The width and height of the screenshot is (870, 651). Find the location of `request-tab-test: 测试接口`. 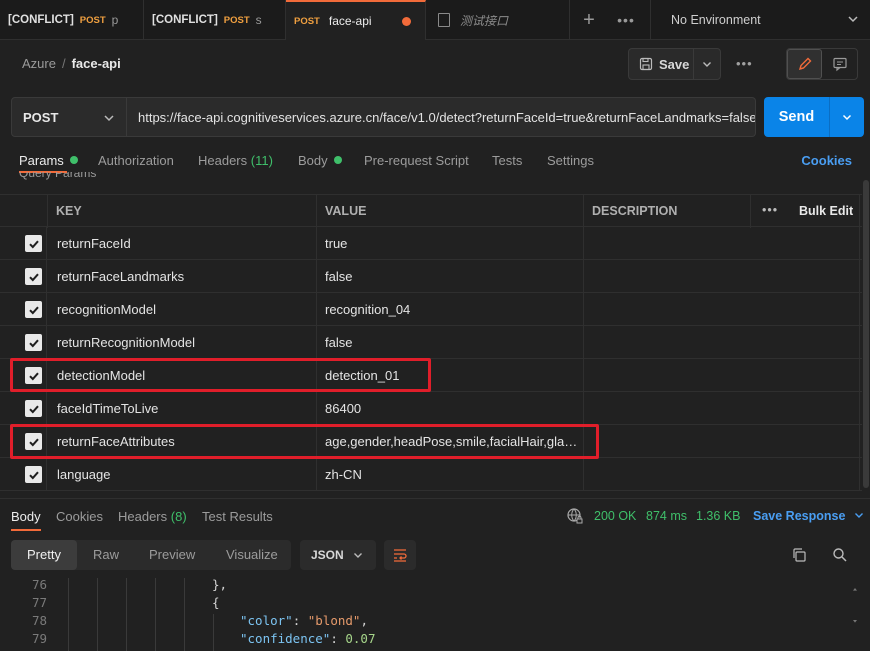

request-tab-test: 测试接口 is located at coordinates (498, 20).